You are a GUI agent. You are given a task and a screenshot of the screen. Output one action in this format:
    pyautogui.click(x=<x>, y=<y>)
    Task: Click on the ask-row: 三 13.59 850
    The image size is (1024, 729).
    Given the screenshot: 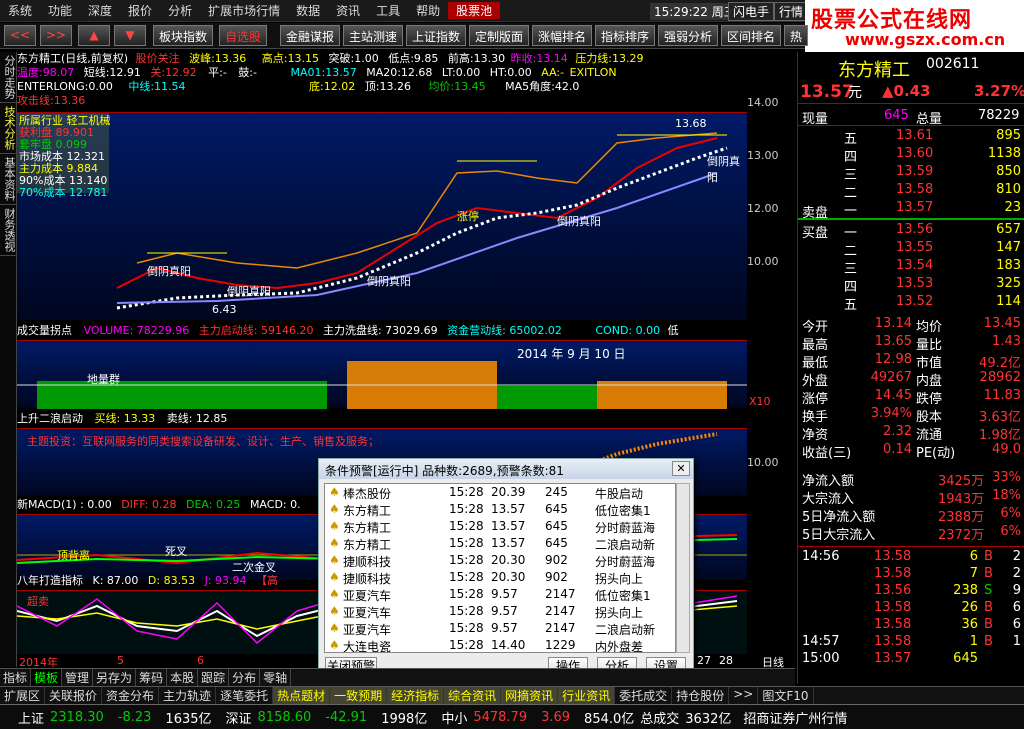 What is the action you would take?
    pyautogui.click(x=911, y=173)
    